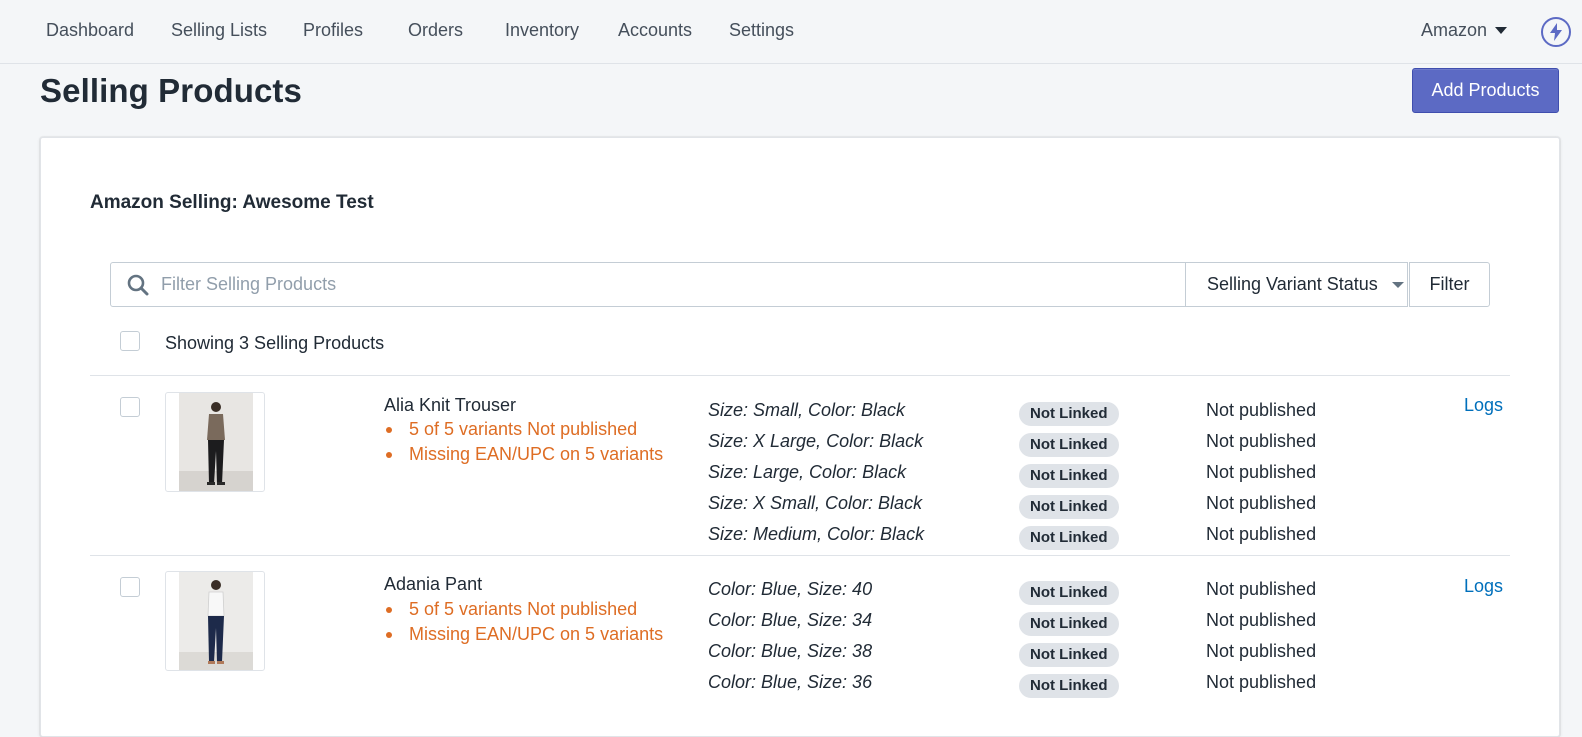  What do you see at coordinates (661, 284) in the screenshot?
I see `search-input` at bounding box center [661, 284].